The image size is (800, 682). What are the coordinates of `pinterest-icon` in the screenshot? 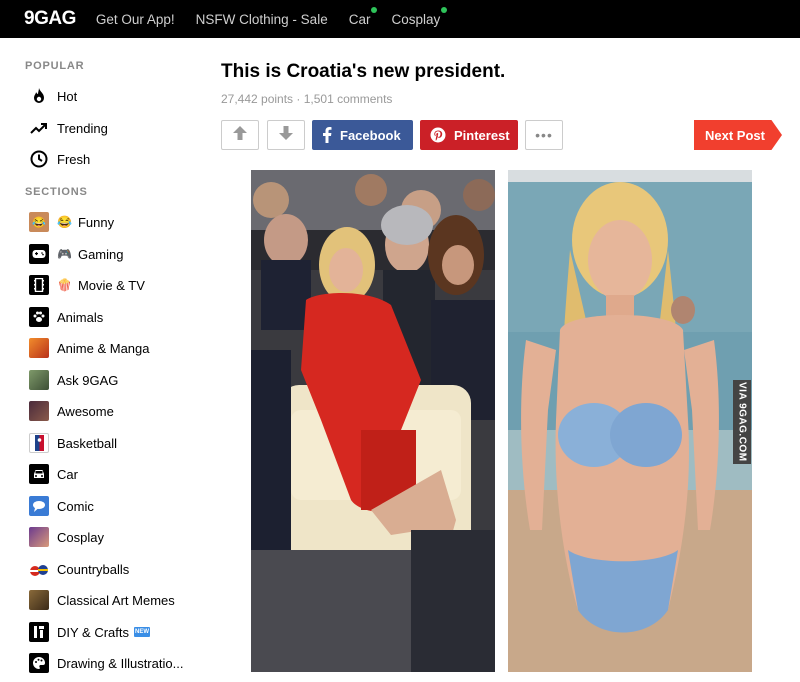 It's located at (438, 135).